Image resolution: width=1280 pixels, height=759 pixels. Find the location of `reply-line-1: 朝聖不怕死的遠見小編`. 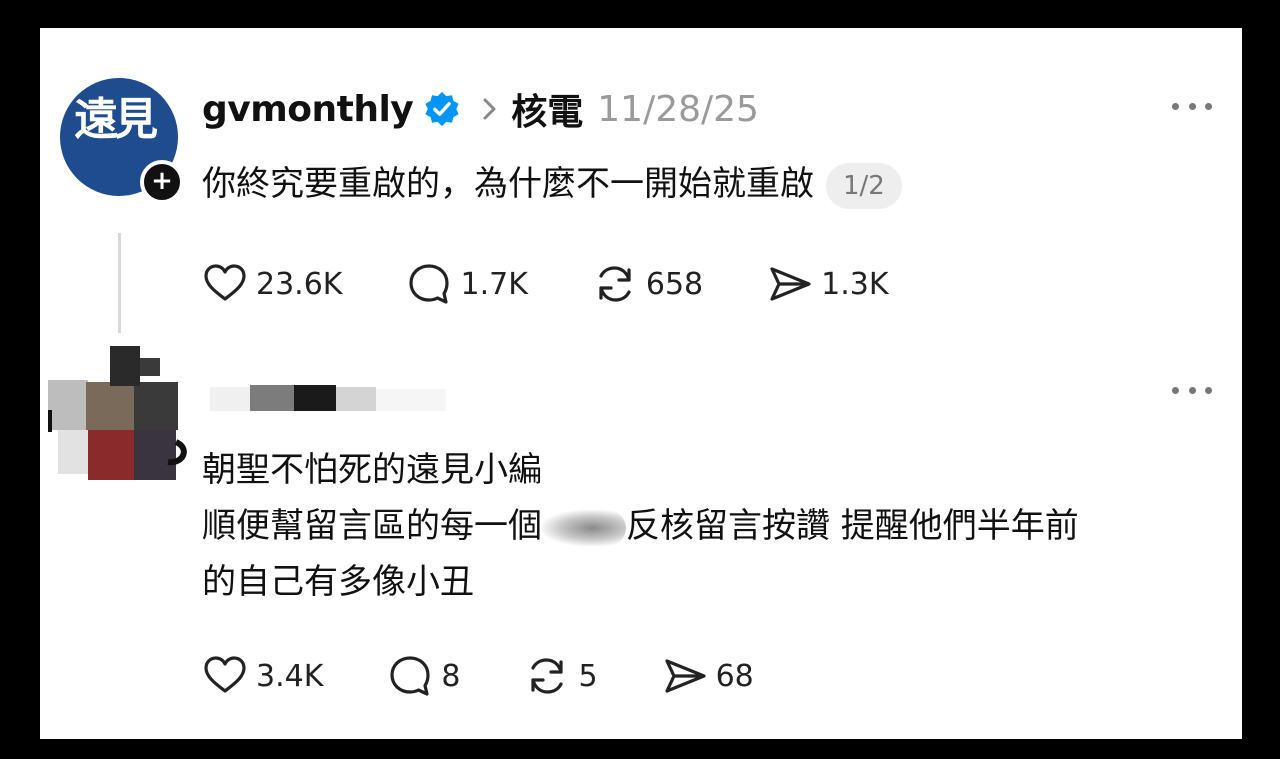

reply-line-1: 朝聖不怕死的遠見小編 is located at coordinates (372, 470).